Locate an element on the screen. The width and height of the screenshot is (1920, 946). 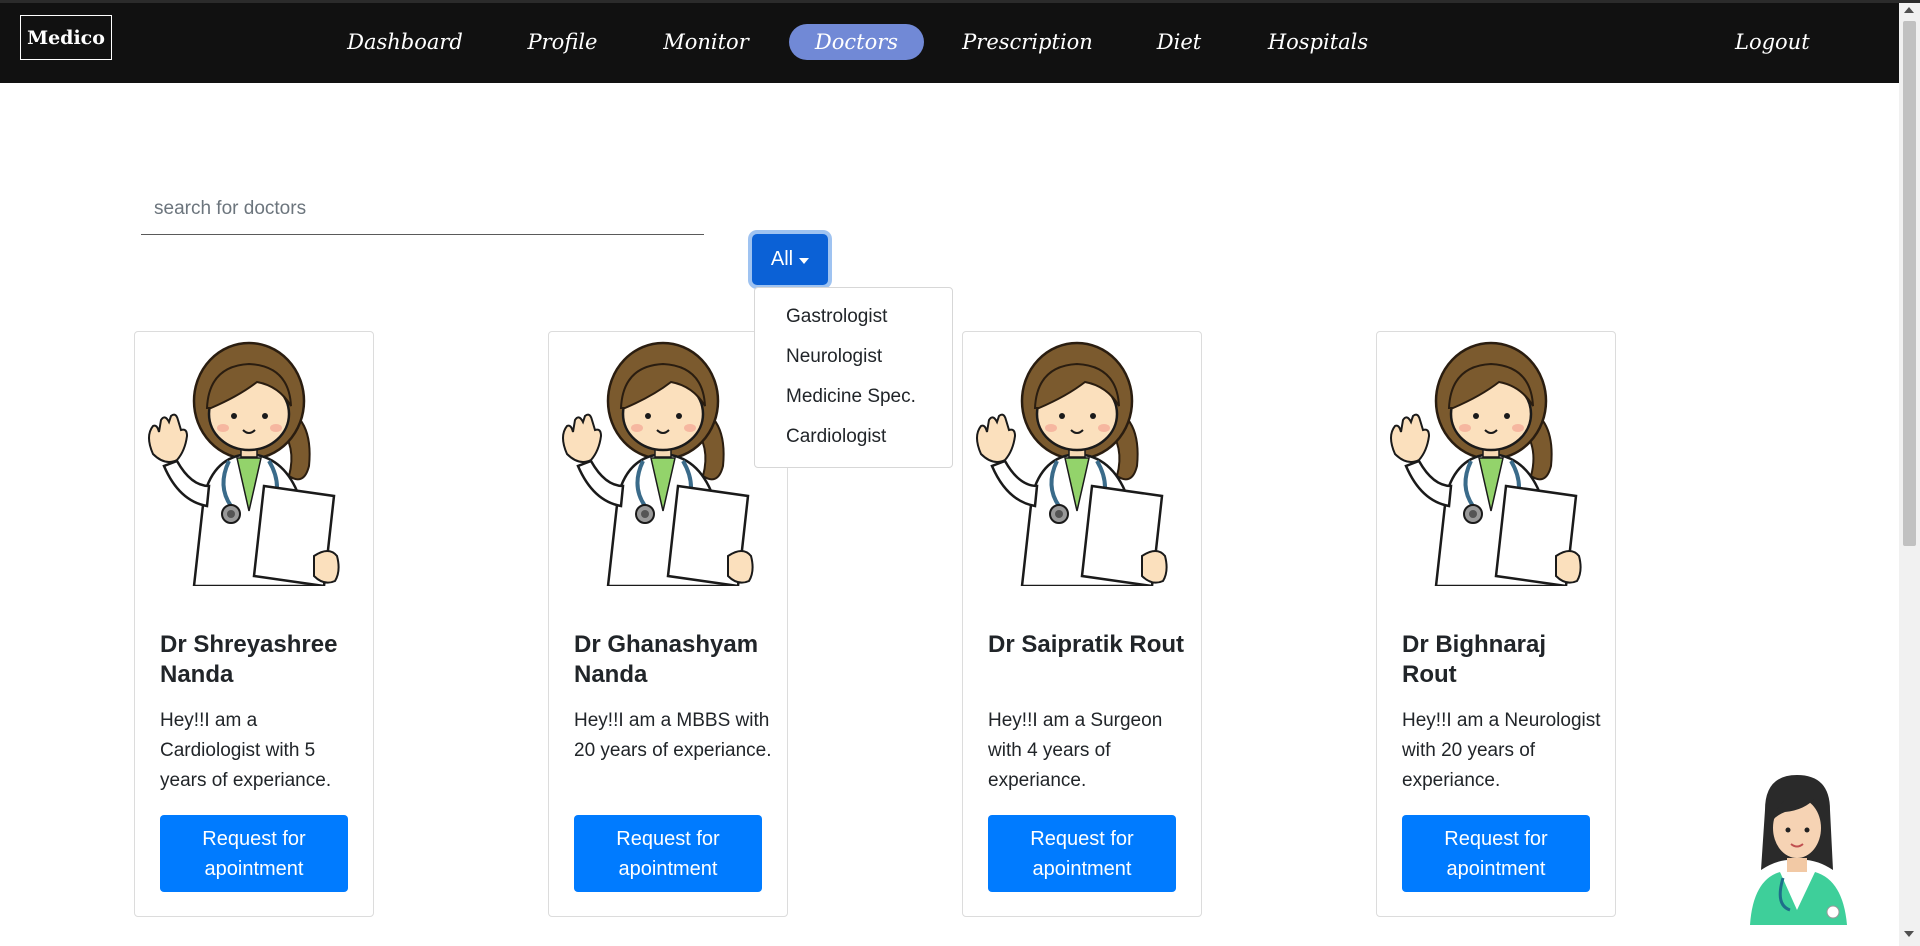
page-scrollbar is located at coordinates (1909, 474).